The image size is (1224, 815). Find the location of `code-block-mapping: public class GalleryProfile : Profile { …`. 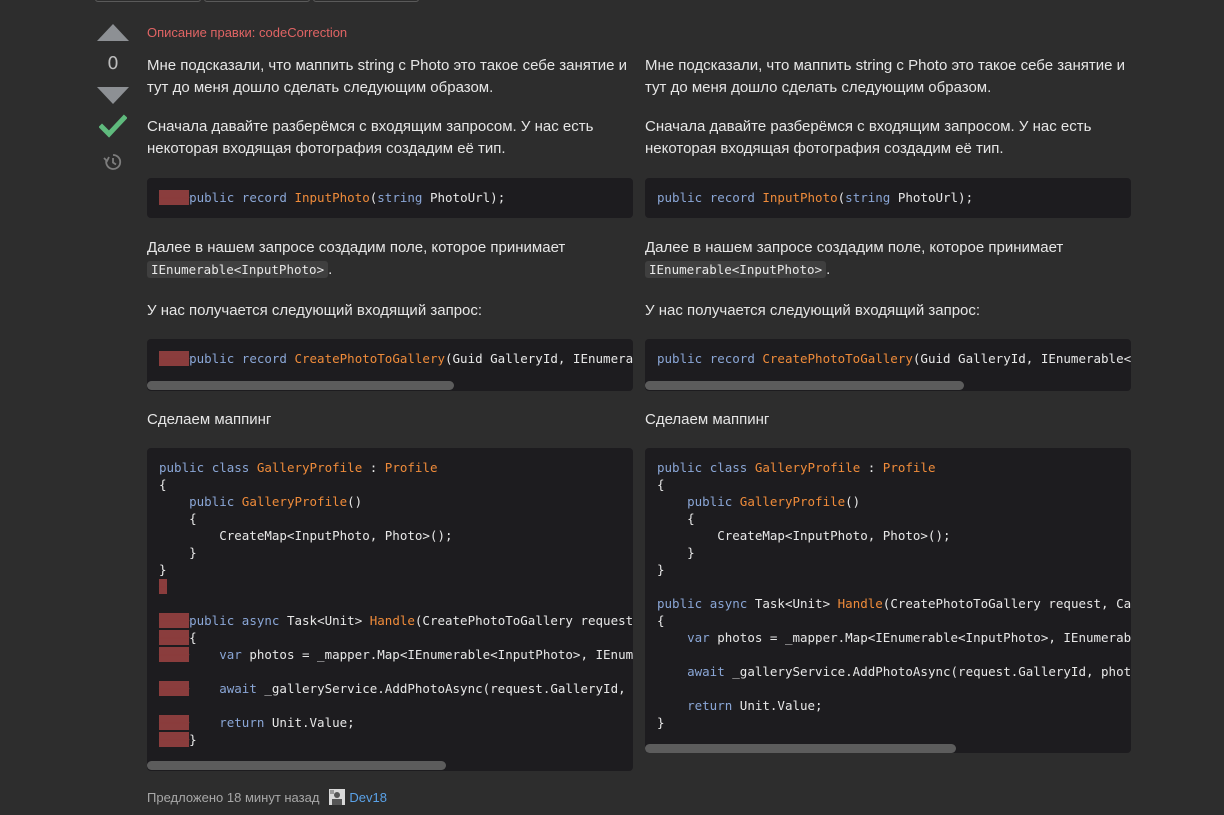

code-block-mapping: public class GalleryProfile : Profile { … is located at coordinates (888, 600).